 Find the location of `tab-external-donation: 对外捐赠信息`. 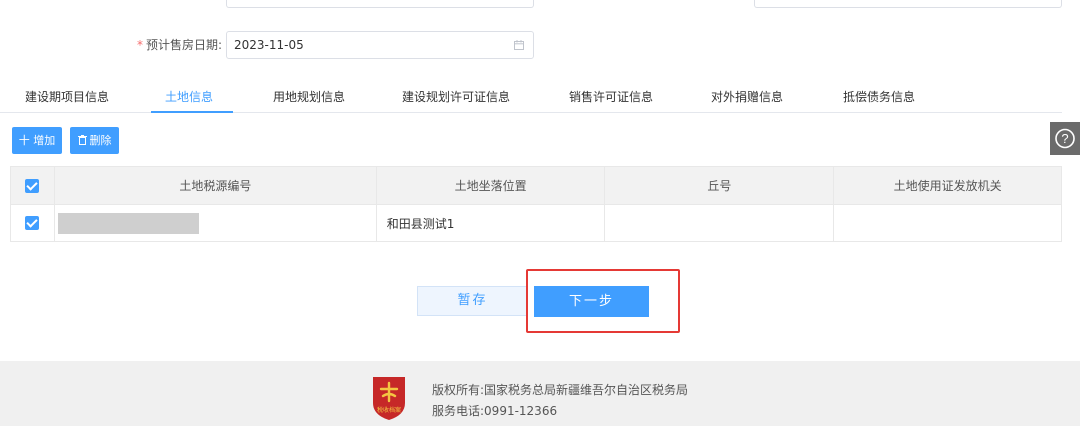

tab-external-donation: 对外捐赠信息 is located at coordinates (747, 97).